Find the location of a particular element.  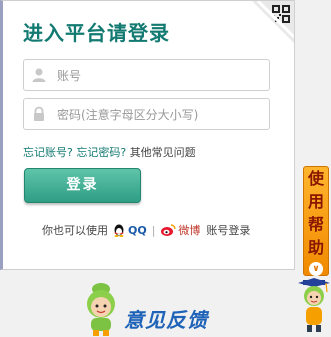

user-icon is located at coordinates (39, 75).